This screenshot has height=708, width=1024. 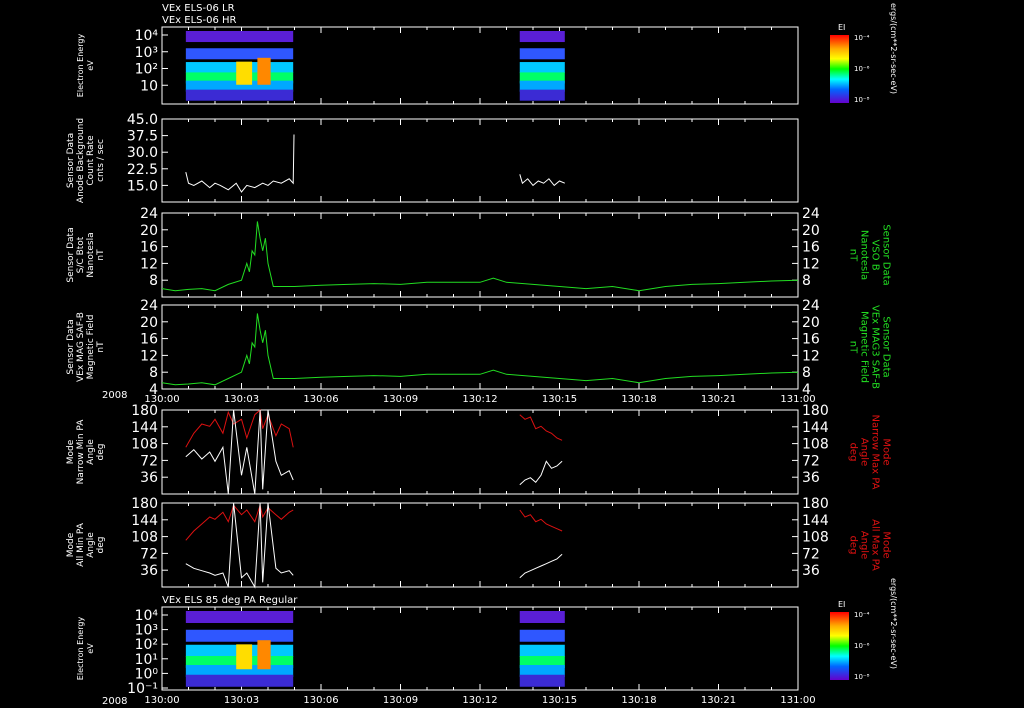 What do you see at coordinates (71, 254) in the screenshot?
I see `ylabel-bmag-line-0: Sensor Data` at bounding box center [71, 254].